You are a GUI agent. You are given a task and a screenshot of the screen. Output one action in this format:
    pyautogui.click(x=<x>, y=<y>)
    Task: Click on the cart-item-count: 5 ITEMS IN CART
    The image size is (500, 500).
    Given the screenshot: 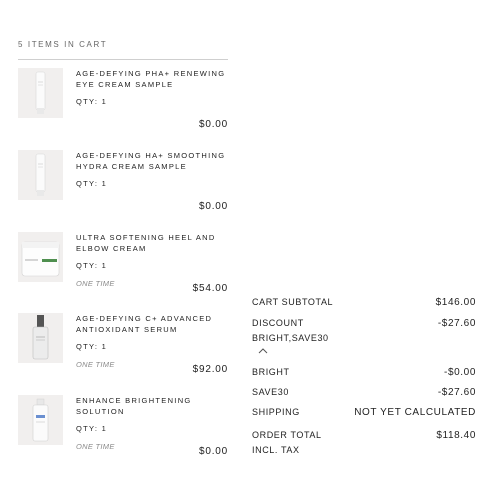 What is the action you would take?
    pyautogui.click(x=123, y=50)
    